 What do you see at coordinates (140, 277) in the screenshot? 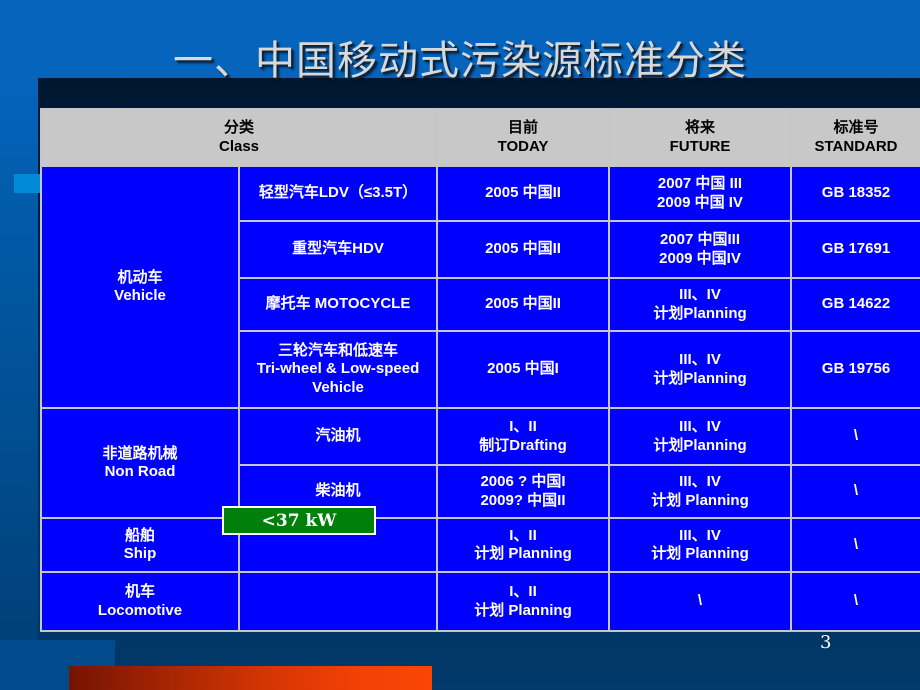
I see `category-vehicle-cn: 机动车` at bounding box center [140, 277].